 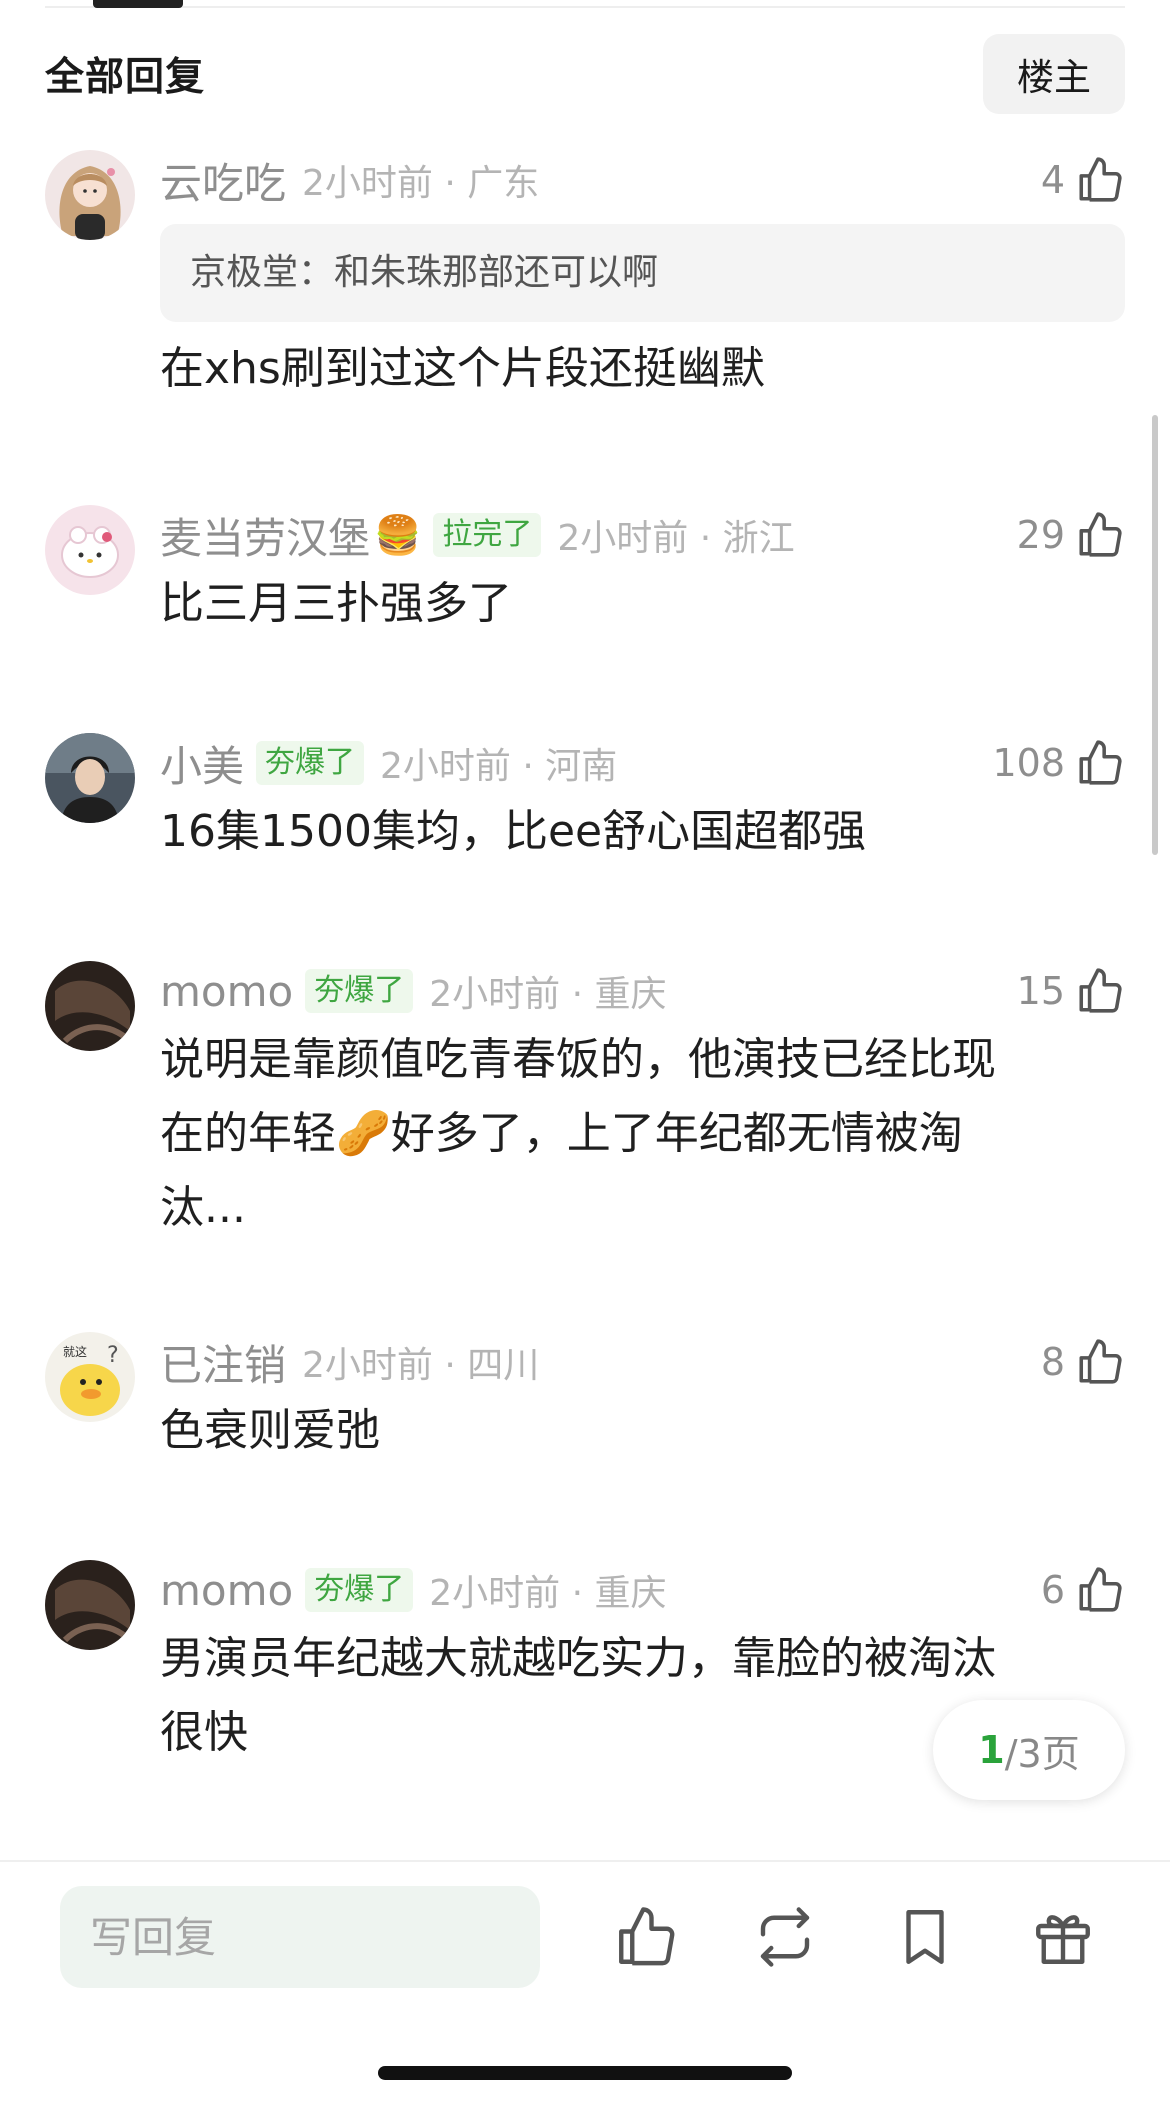 I want to click on like-count: 15, so click(x=1040, y=991).